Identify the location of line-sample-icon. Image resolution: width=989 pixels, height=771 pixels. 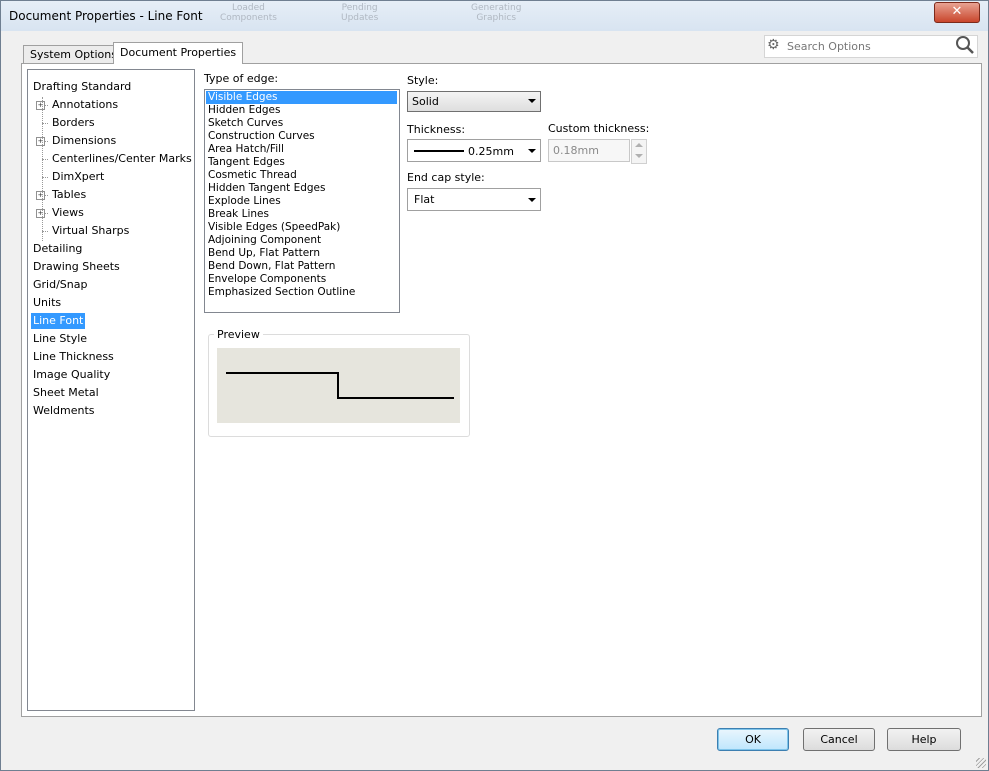
(439, 151).